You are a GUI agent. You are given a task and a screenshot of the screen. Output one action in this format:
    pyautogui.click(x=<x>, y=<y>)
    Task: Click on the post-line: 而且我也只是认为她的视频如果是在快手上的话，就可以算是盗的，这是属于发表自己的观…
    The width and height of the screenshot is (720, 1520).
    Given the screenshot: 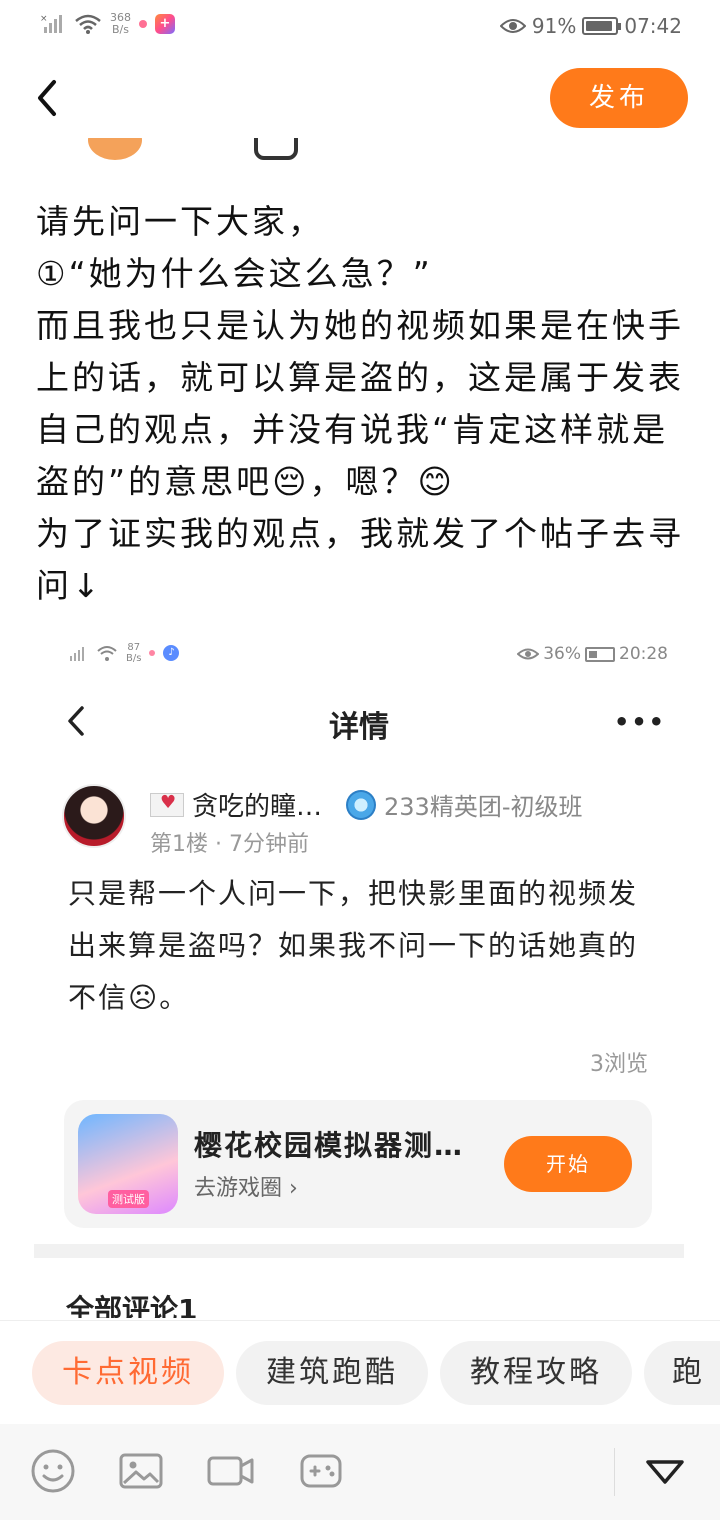 What is the action you would take?
    pyautogui.click(x=360, y=403)
    